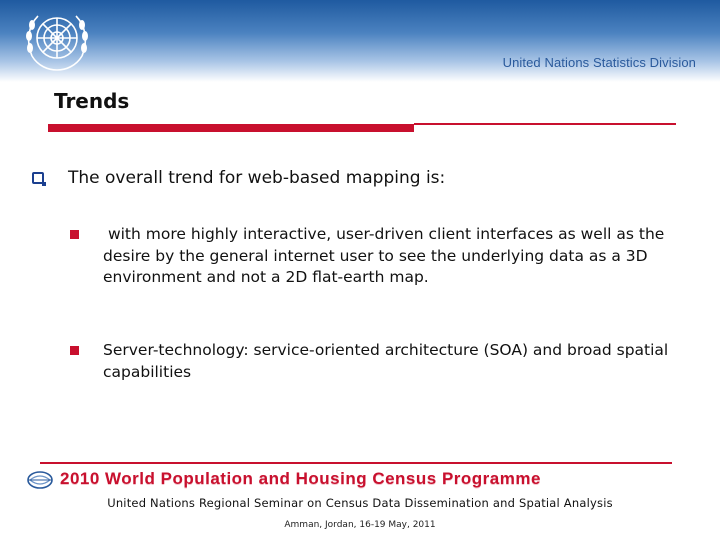  Describe the element at coordinates (356, 463) in the screenshot. I see `footer-divider` at that location.